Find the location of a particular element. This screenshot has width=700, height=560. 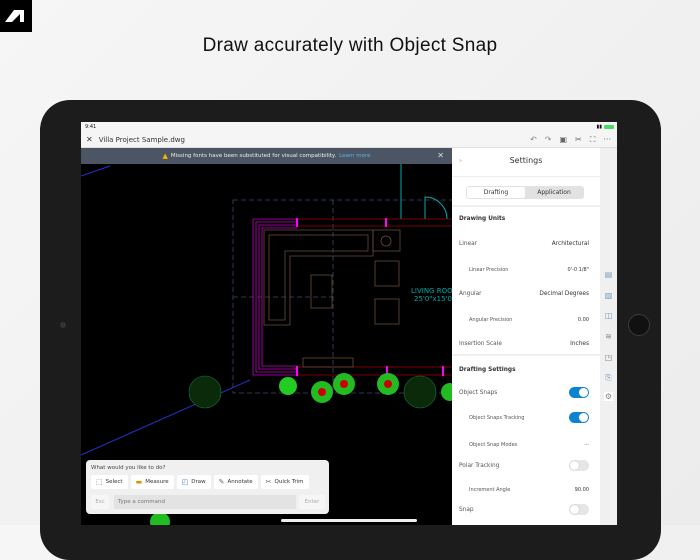

linear-precision-label: Linear Precision is located at coordinates (489, 270).